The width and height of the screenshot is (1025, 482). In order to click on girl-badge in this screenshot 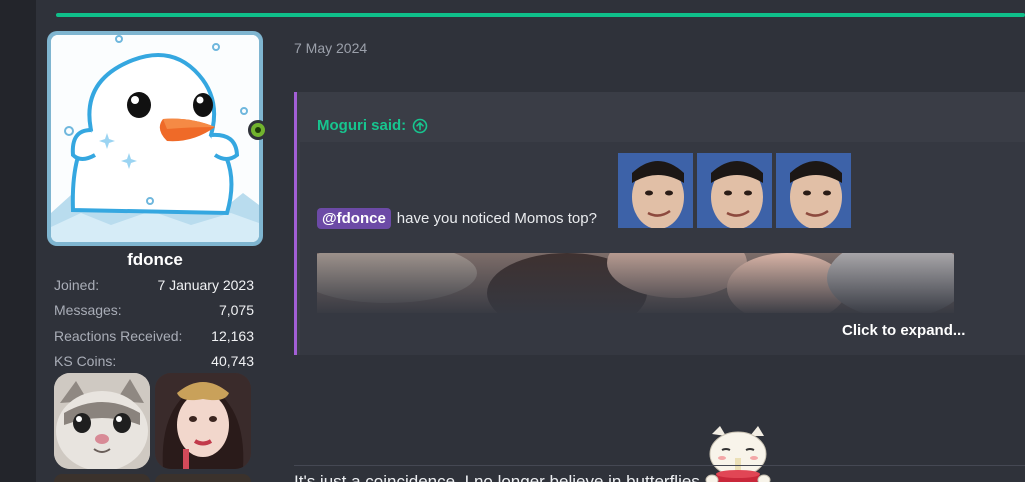, I will do `click(203, 421)`.